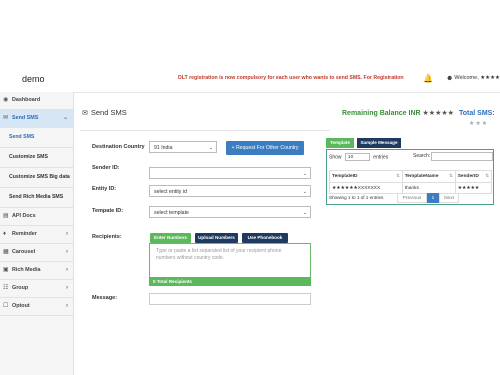 The image size is (500, 375). What do you see at coordinates (6, 216) in the screenshot?
I see `api-docs-icon: ▤` at bounding box center [6, 216].